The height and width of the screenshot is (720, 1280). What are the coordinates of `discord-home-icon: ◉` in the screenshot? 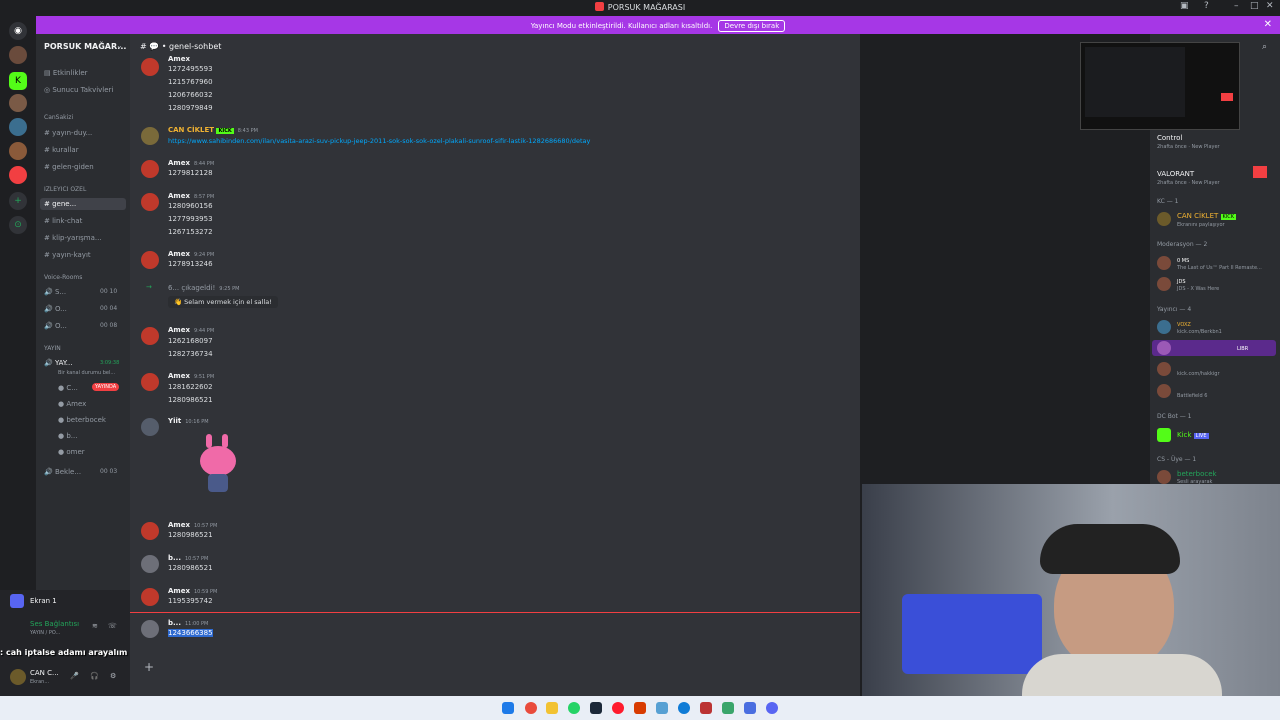 It's located at (18, 31).